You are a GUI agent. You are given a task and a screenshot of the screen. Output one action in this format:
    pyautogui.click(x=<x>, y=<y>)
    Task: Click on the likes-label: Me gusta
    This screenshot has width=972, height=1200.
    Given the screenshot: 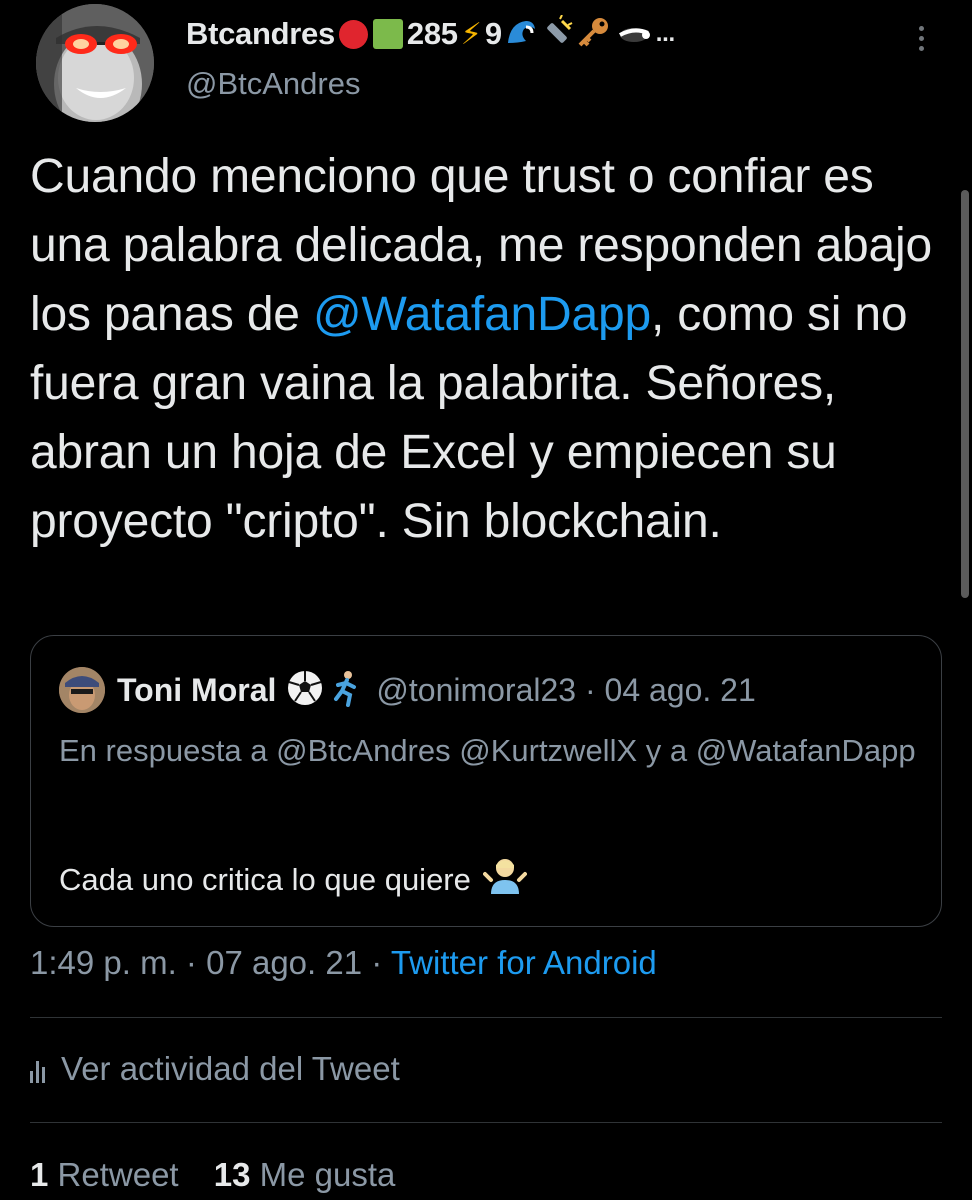 What is the action you would take?
    pyautogui.click(x=327, y=1174)
    